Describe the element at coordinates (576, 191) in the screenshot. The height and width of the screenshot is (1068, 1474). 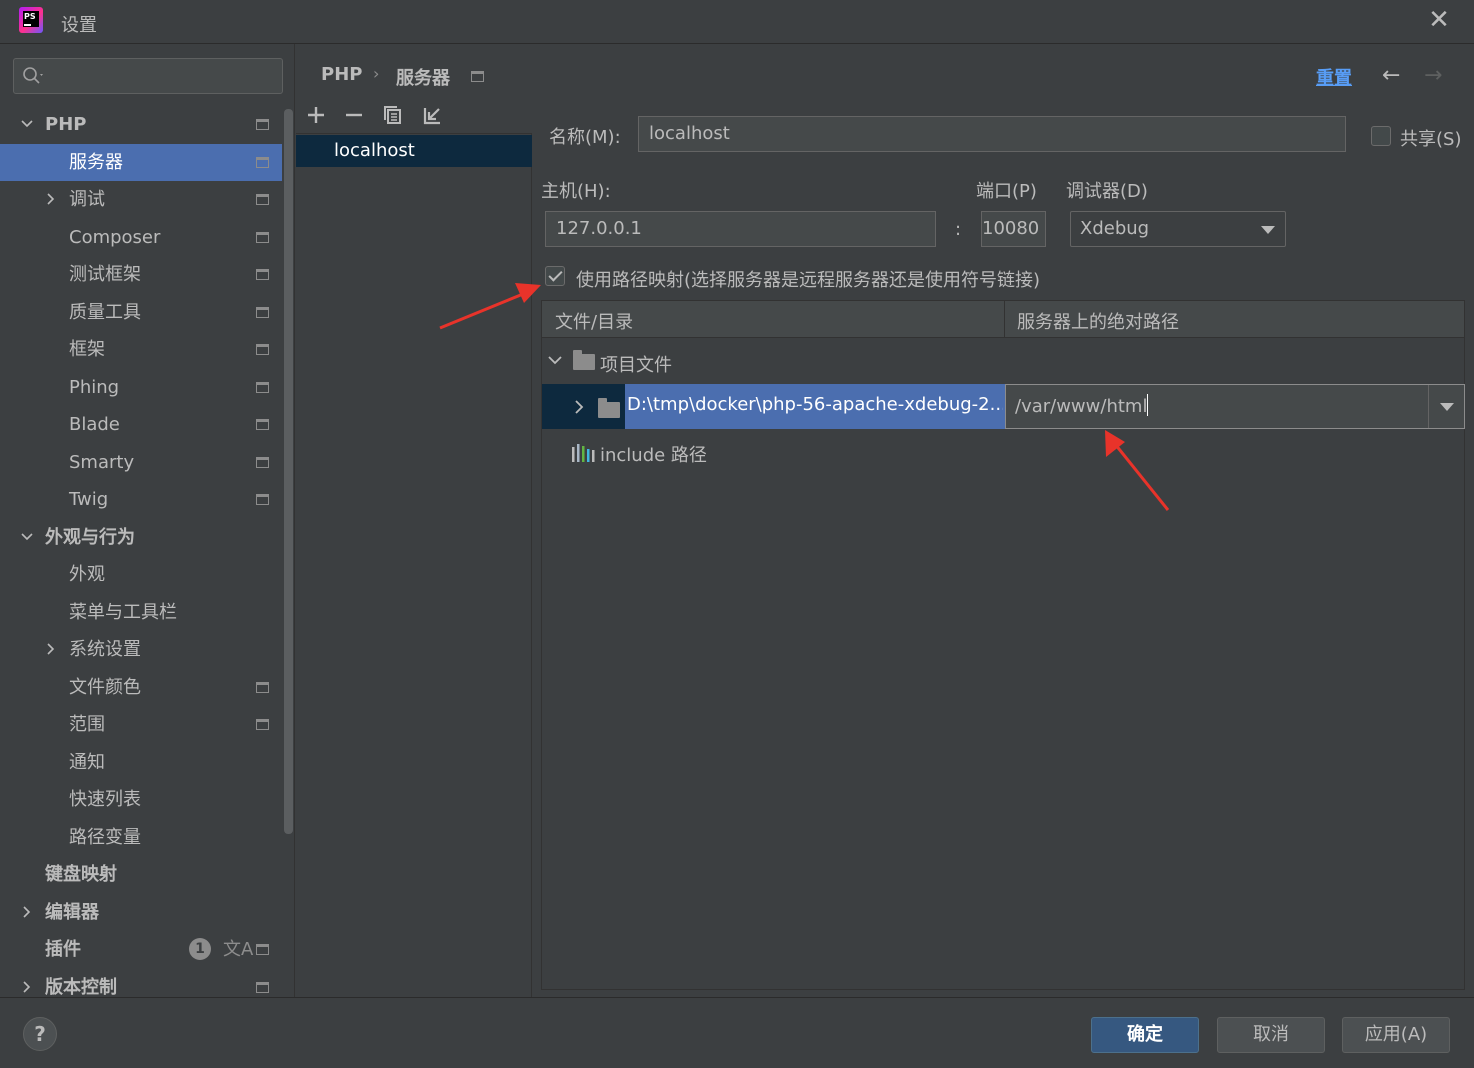
I see `host-label: 主机(H):` at that location.